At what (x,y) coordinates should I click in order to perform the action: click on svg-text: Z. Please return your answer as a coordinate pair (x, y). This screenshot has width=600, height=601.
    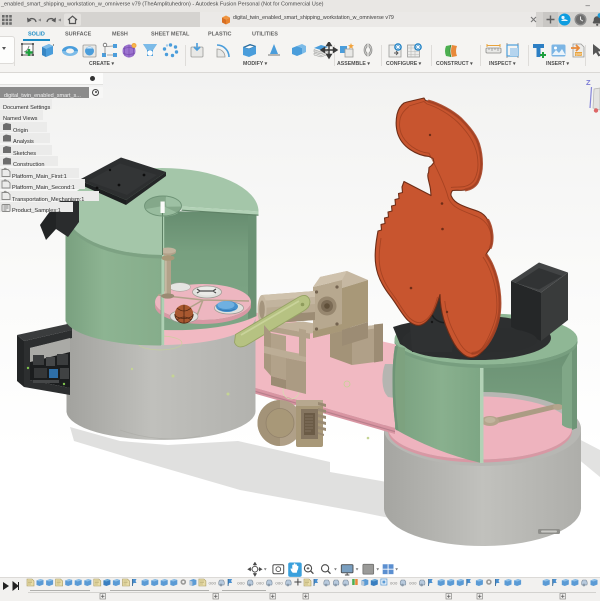
    Looking at the image, I should click on (588, 82).